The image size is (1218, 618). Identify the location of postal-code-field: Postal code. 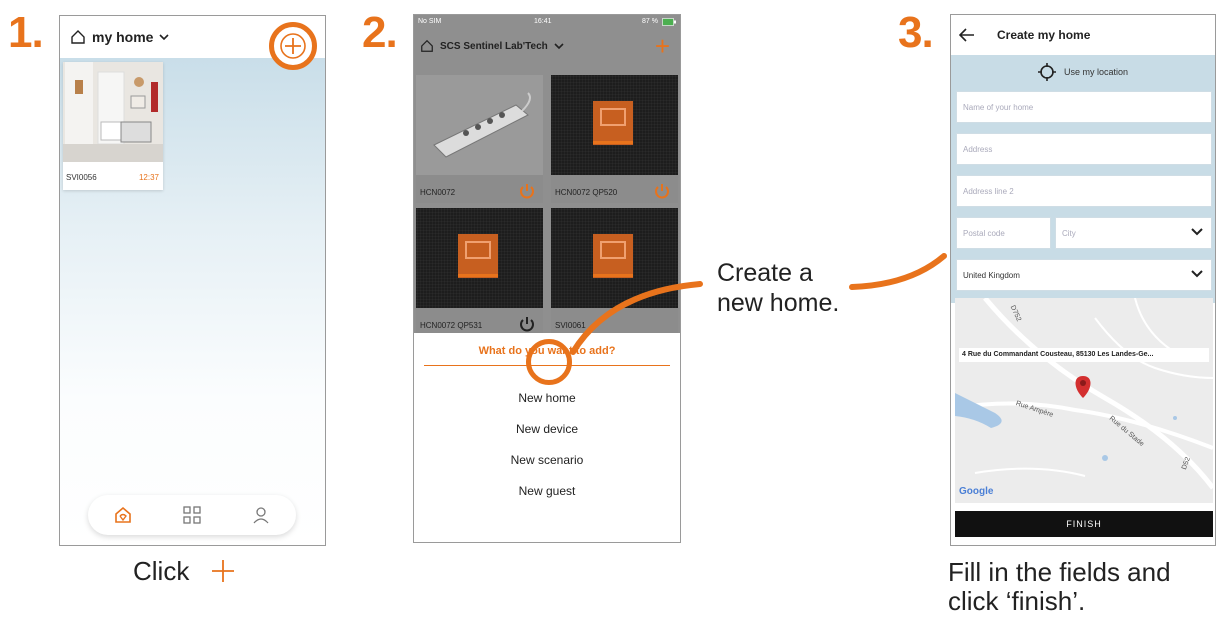
(1003, 233).